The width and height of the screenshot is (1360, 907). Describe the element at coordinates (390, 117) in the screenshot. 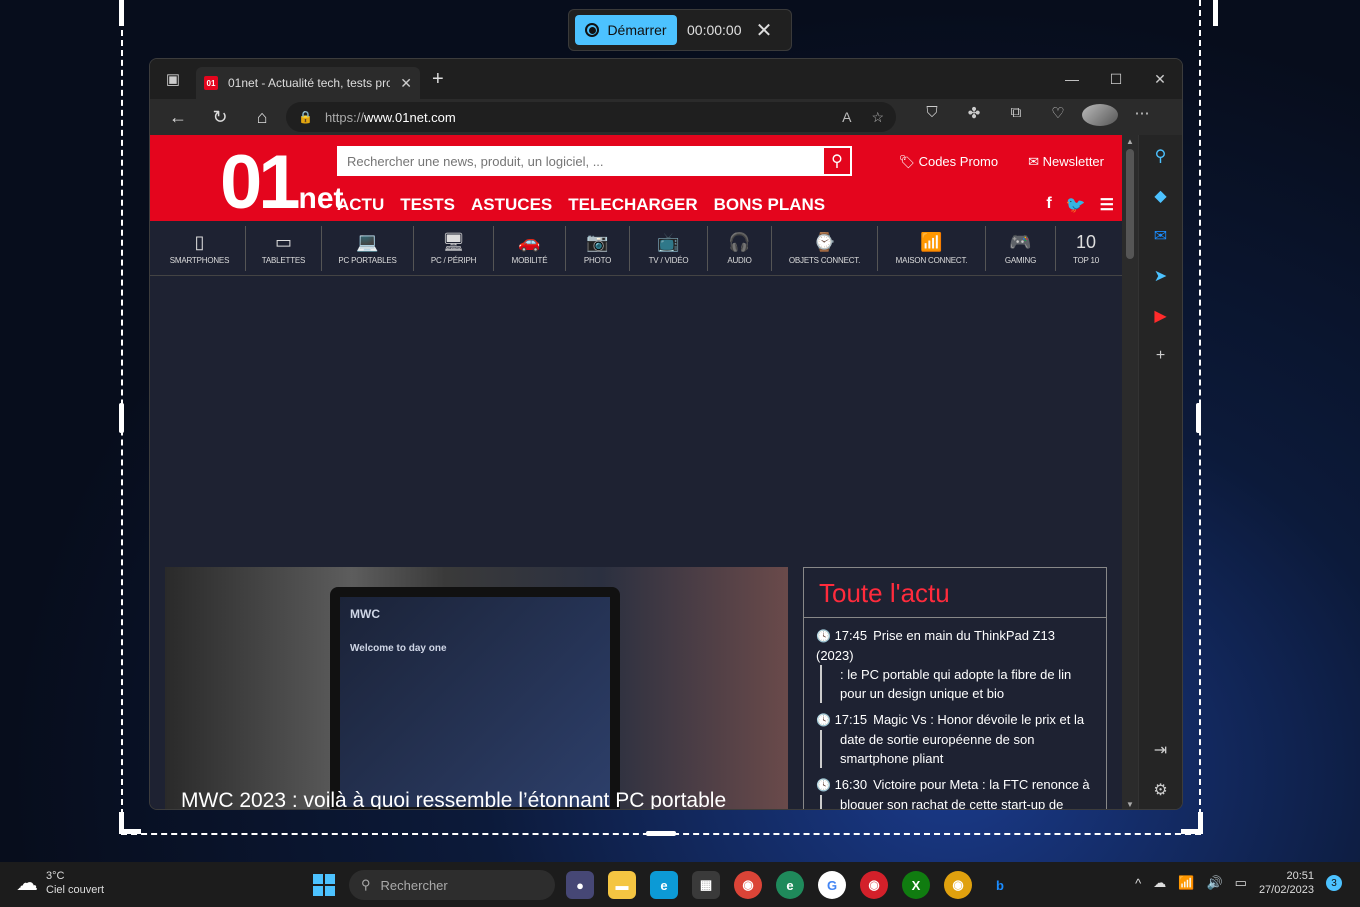

I see `url-text: https://www.01net.com` at that location.